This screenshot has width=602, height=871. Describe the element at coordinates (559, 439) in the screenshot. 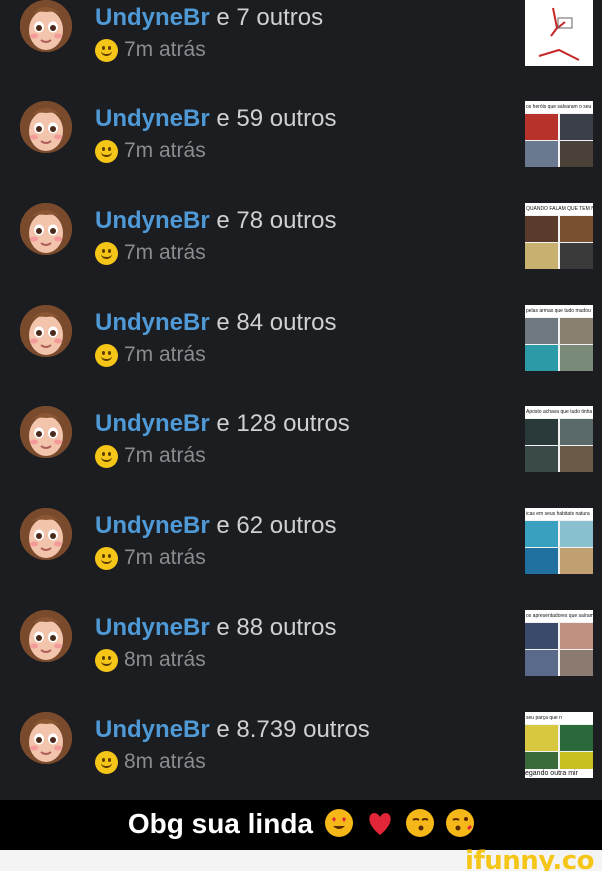

I see `post-thumbnail: Aposto achava que tudo tinha um sentido` at that location.